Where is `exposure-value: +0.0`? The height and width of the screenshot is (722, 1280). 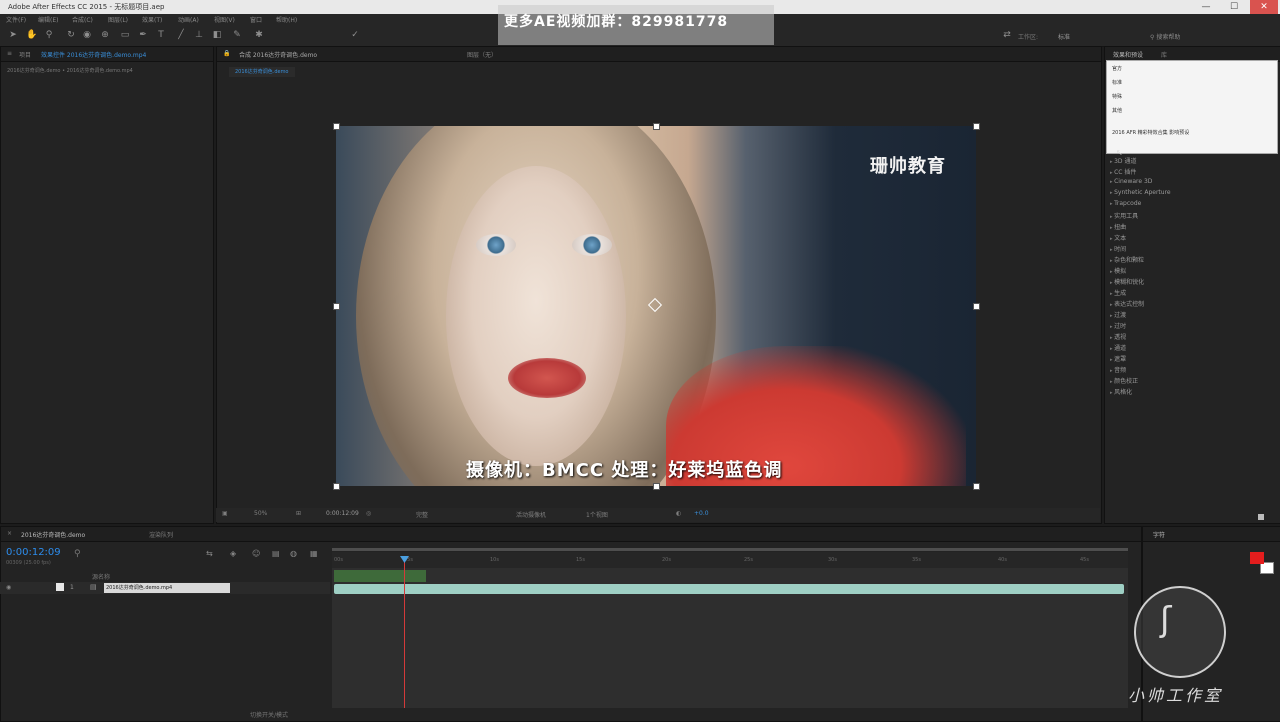 exposure-value: +0.0 is located at coordinates (701, 513).